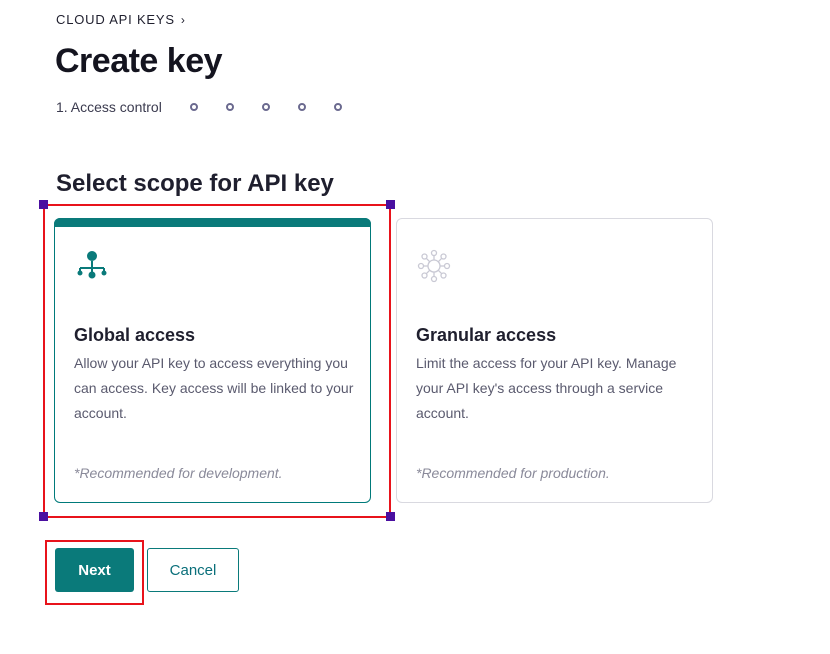 The image size is (830, 654). What do you see at coordinates (193, 570) in the screenshot?
I see `cancel-button: Cancel` at bounding box center [193, 570].